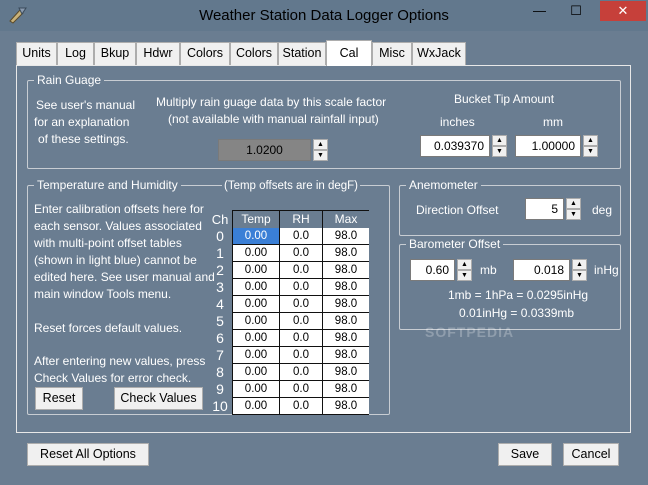 Image resolution: width=648 pixels, height=485 pixels. I want to click on tab-colors-2: Colors, so click(254, 53).